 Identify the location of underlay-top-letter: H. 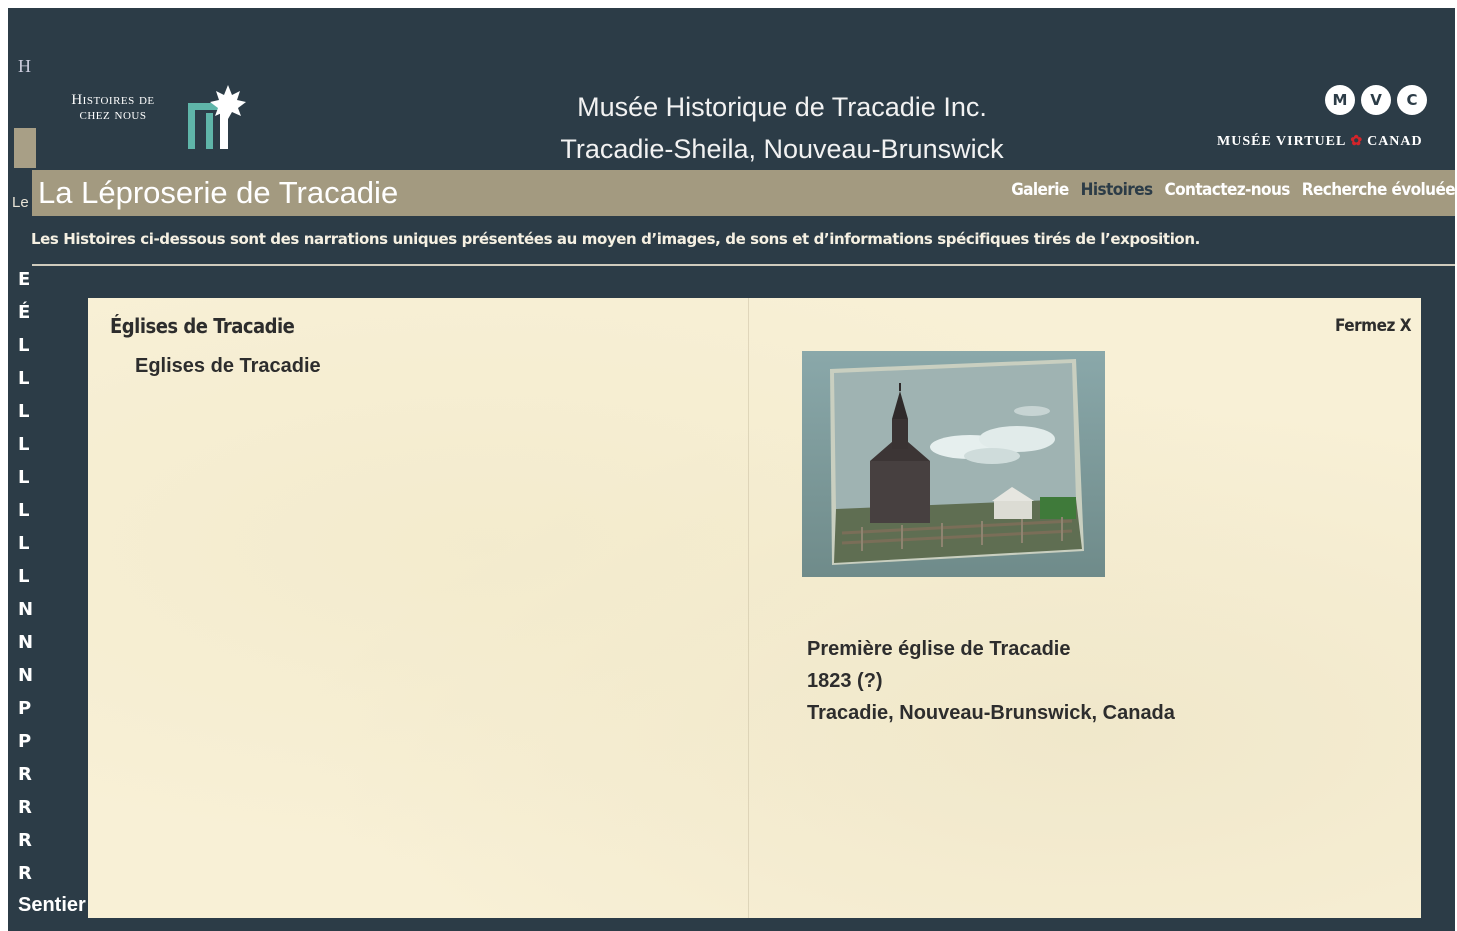
(24, 66).